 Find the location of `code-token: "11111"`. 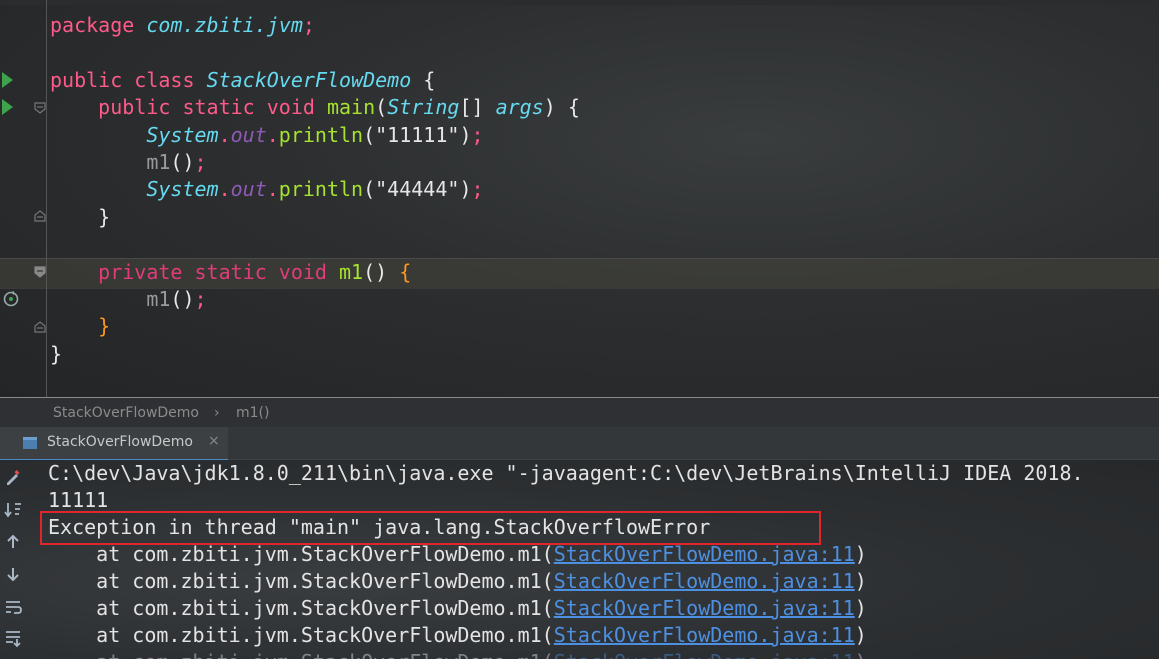

code-token: "11111" is located at coordinates (417, 134).